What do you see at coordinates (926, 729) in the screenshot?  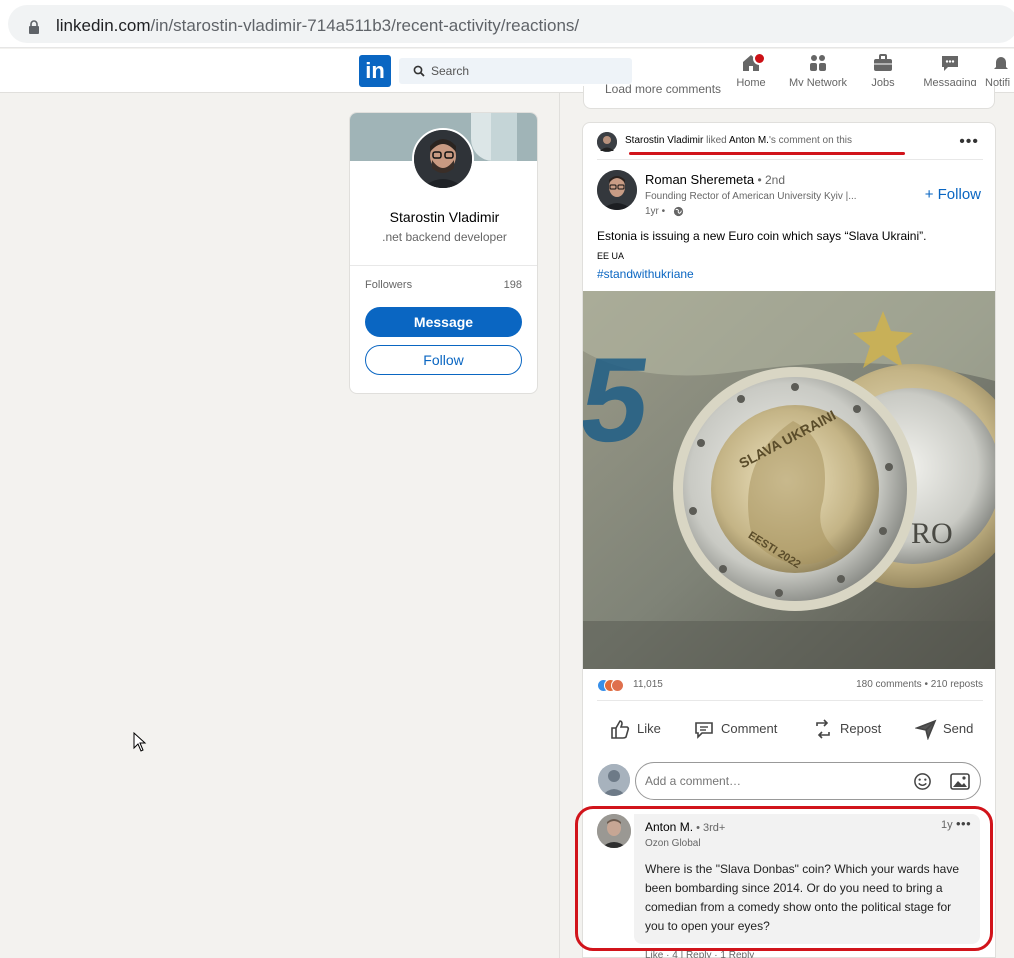 I see `send-icon` at bounding box center [926, 729].